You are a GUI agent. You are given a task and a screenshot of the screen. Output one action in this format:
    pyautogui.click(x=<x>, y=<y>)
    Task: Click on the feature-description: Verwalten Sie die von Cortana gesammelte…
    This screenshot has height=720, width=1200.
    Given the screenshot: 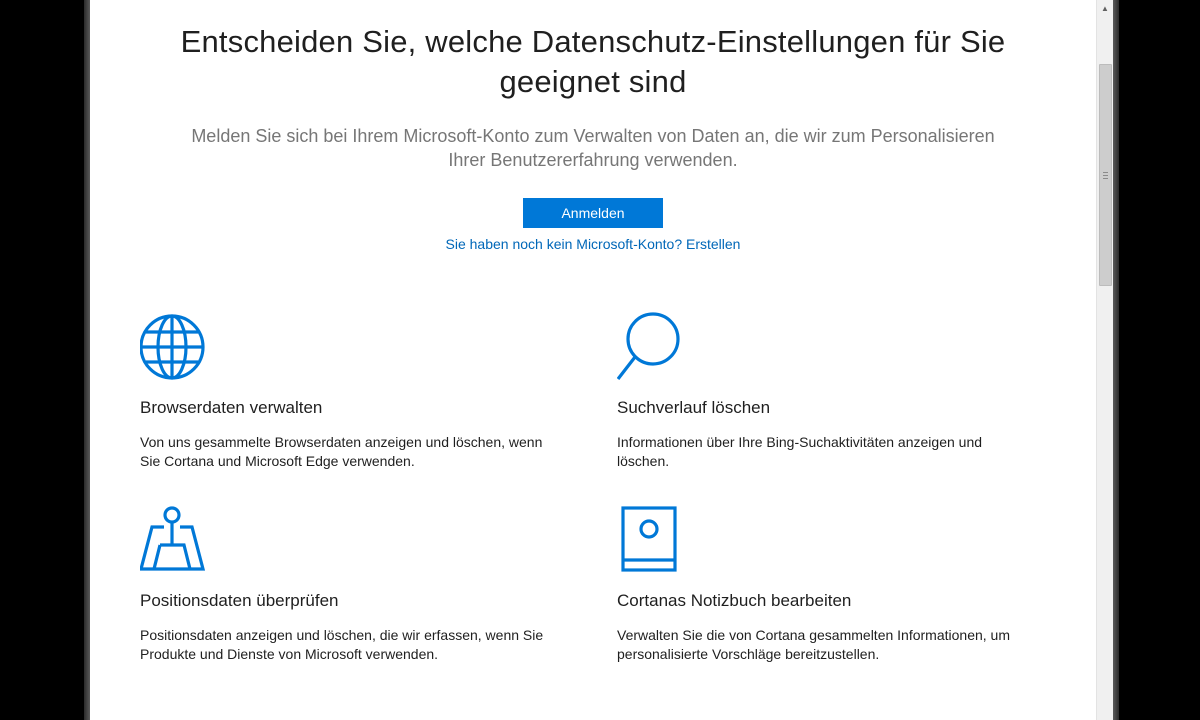 What is the action you would take?
    pyautogui.click(x=837, y=645)
    